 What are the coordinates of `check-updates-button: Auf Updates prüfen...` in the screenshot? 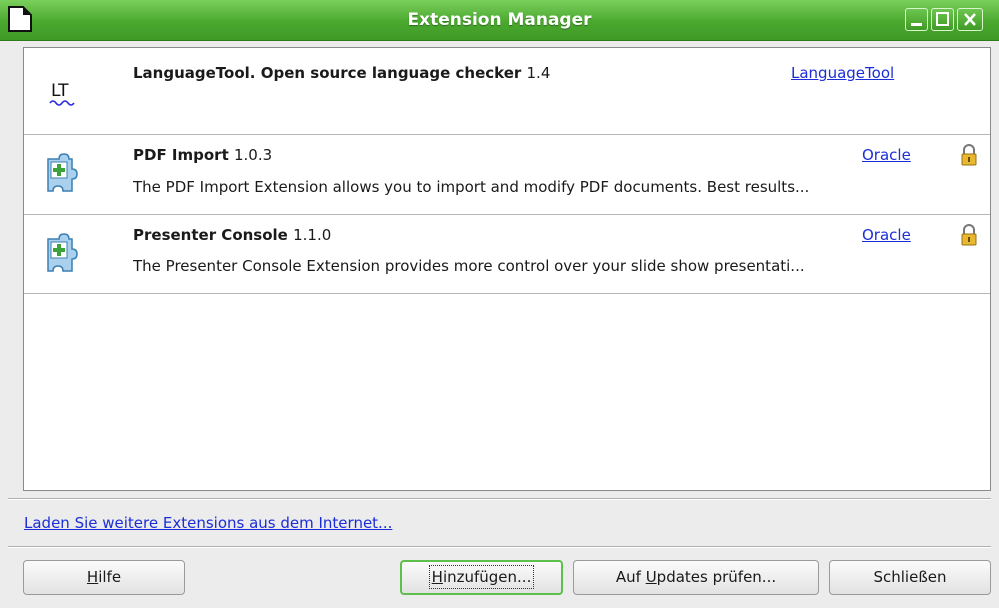 It's located at (696, 577).